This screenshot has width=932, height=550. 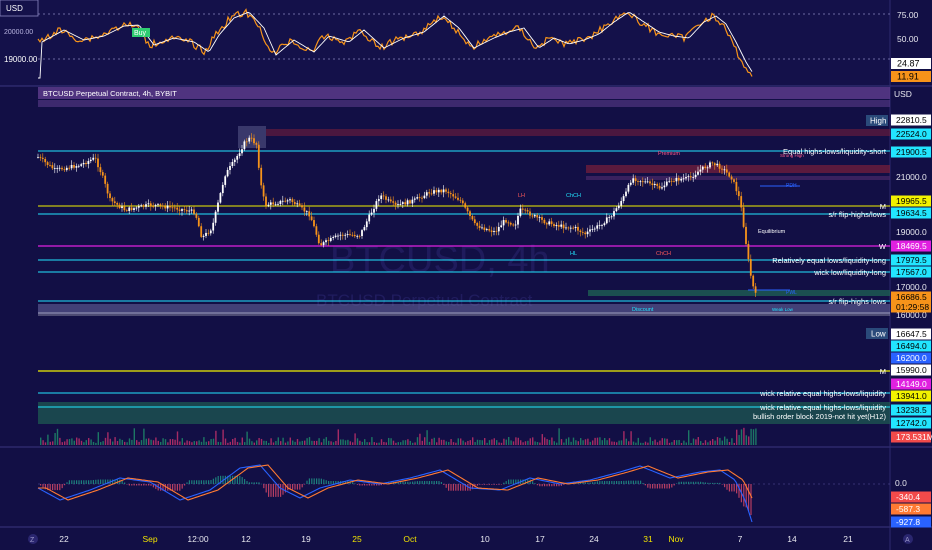 I want to click on macd-tag-value: -340.4, so click(x=908, y=497).